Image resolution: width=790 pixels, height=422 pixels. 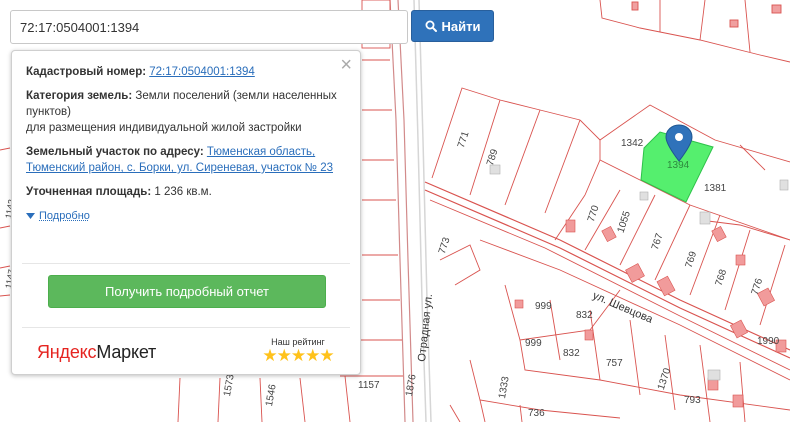 I want to click on more-label: Подробно, so click(x=64, y=216).